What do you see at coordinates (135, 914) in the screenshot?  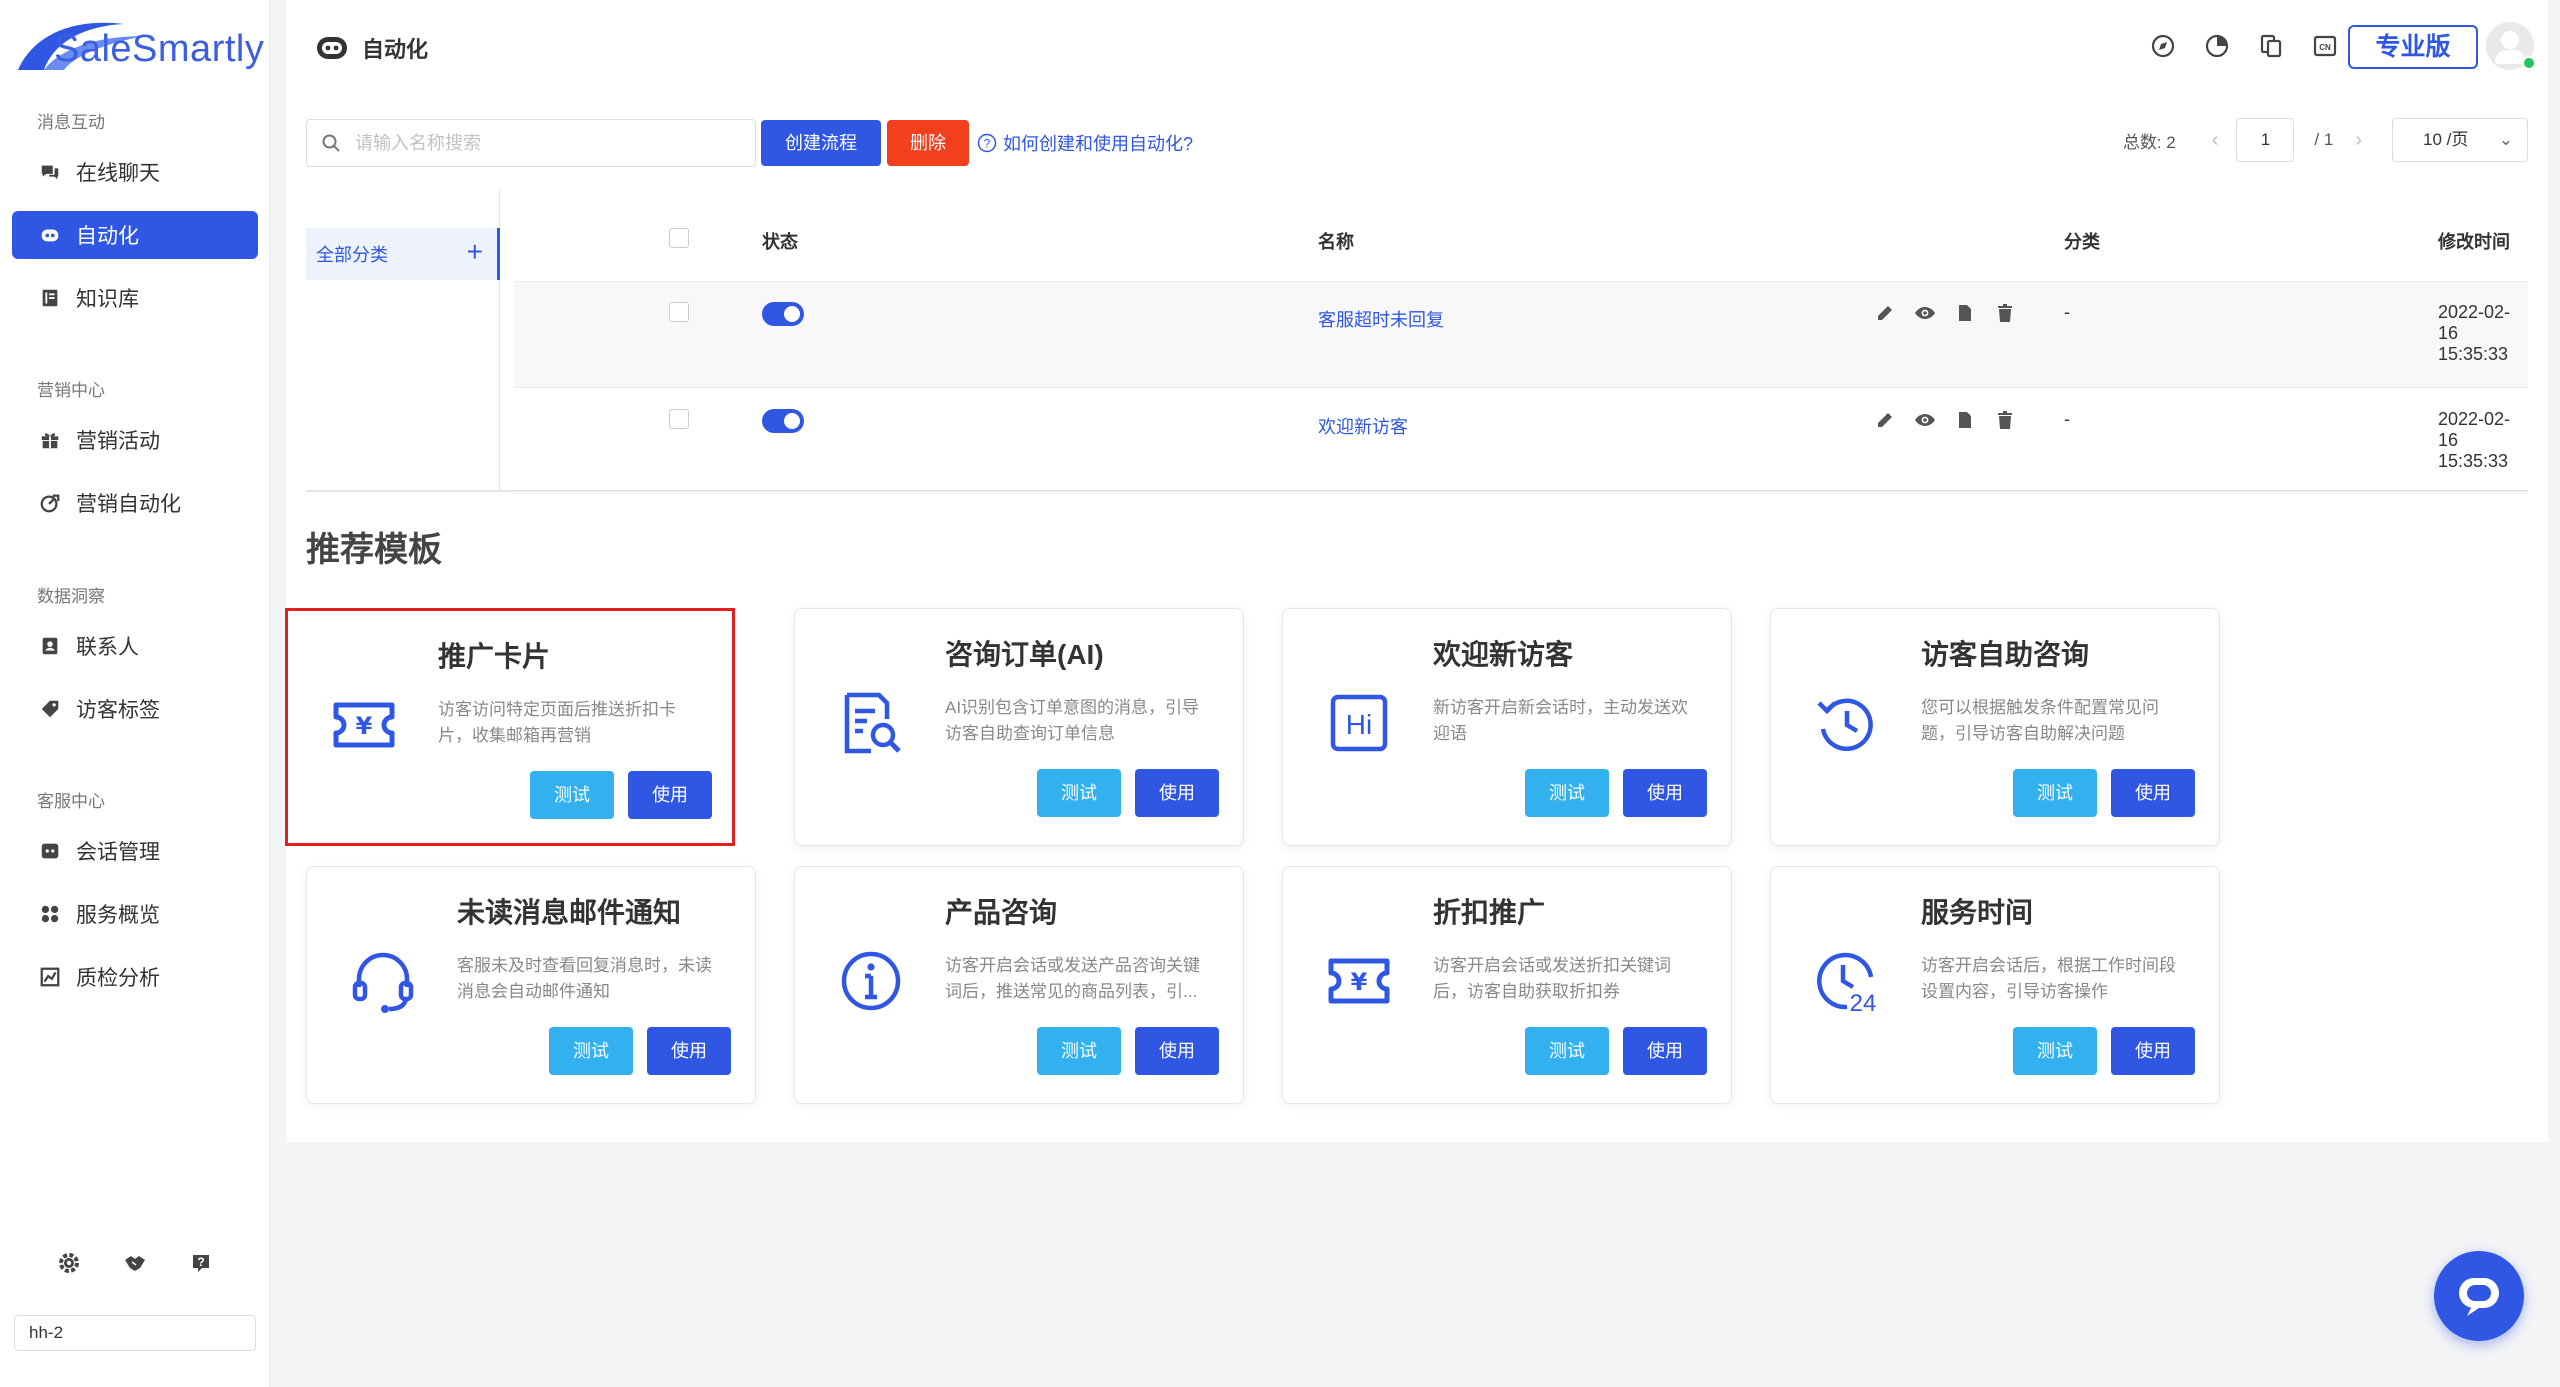 I see `sidebar-item-service-overview: 服务概览` at bounding box center [135, 914].